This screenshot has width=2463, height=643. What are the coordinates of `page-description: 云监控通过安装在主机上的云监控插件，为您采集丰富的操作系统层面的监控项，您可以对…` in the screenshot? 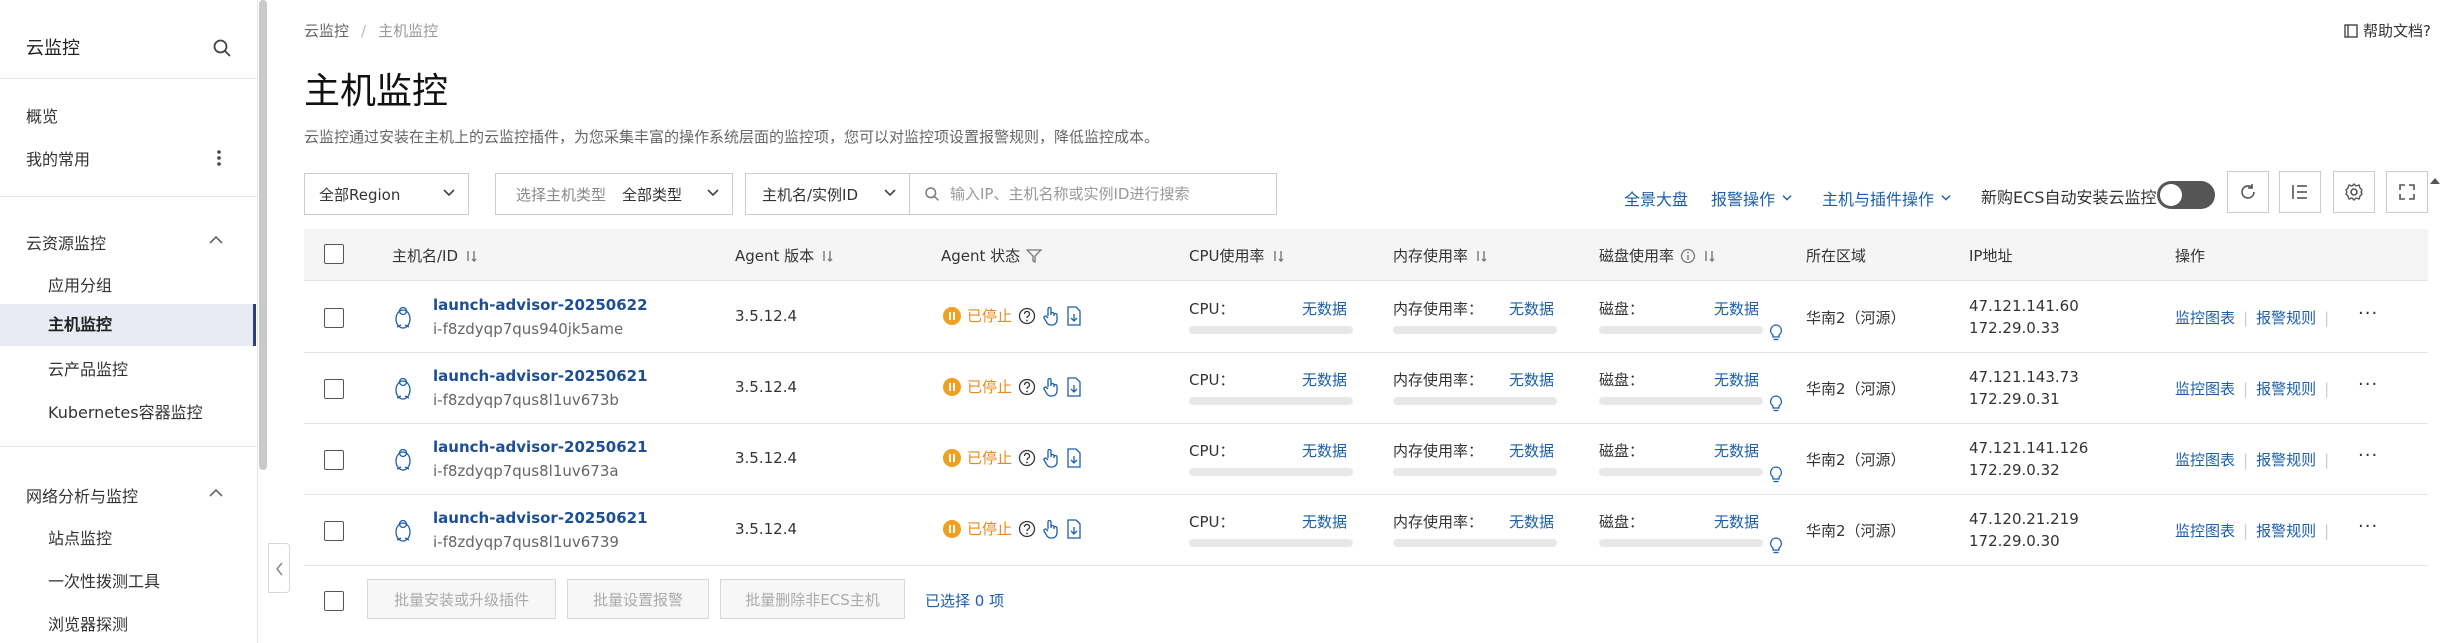 It's located at (732, 137).